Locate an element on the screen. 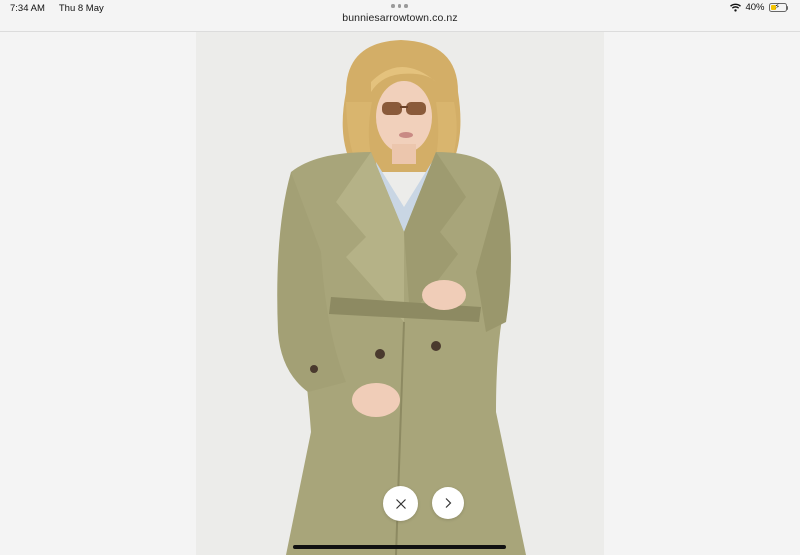  close-button is located at coordinates (400, 503).